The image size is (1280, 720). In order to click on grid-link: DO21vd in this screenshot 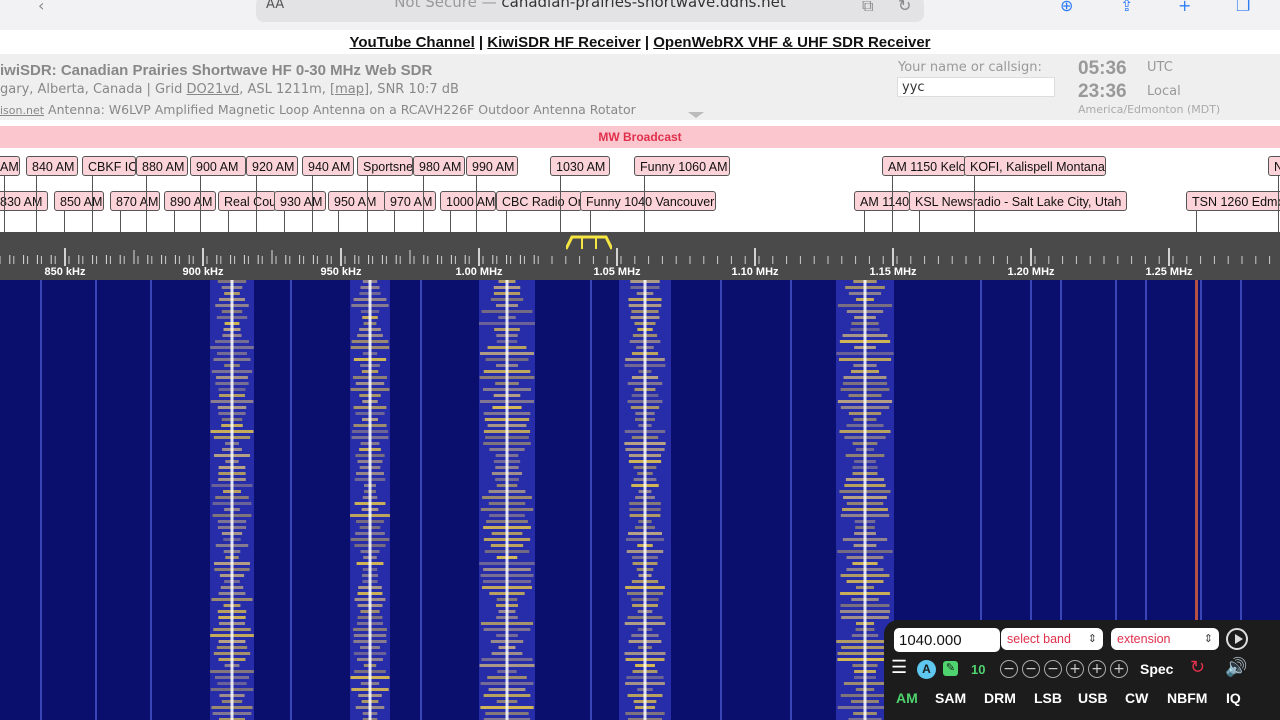, I will do `click(212, 89)`.